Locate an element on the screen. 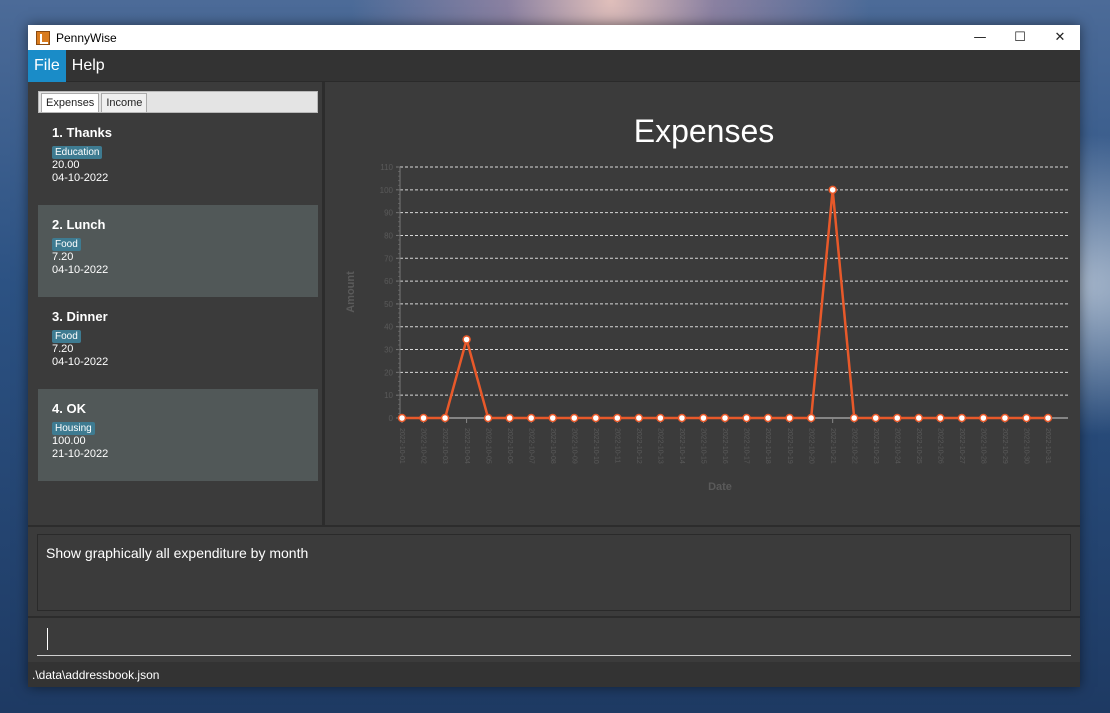  x-tick-label: 2022-10-07 is located at coordinates (530, 446).